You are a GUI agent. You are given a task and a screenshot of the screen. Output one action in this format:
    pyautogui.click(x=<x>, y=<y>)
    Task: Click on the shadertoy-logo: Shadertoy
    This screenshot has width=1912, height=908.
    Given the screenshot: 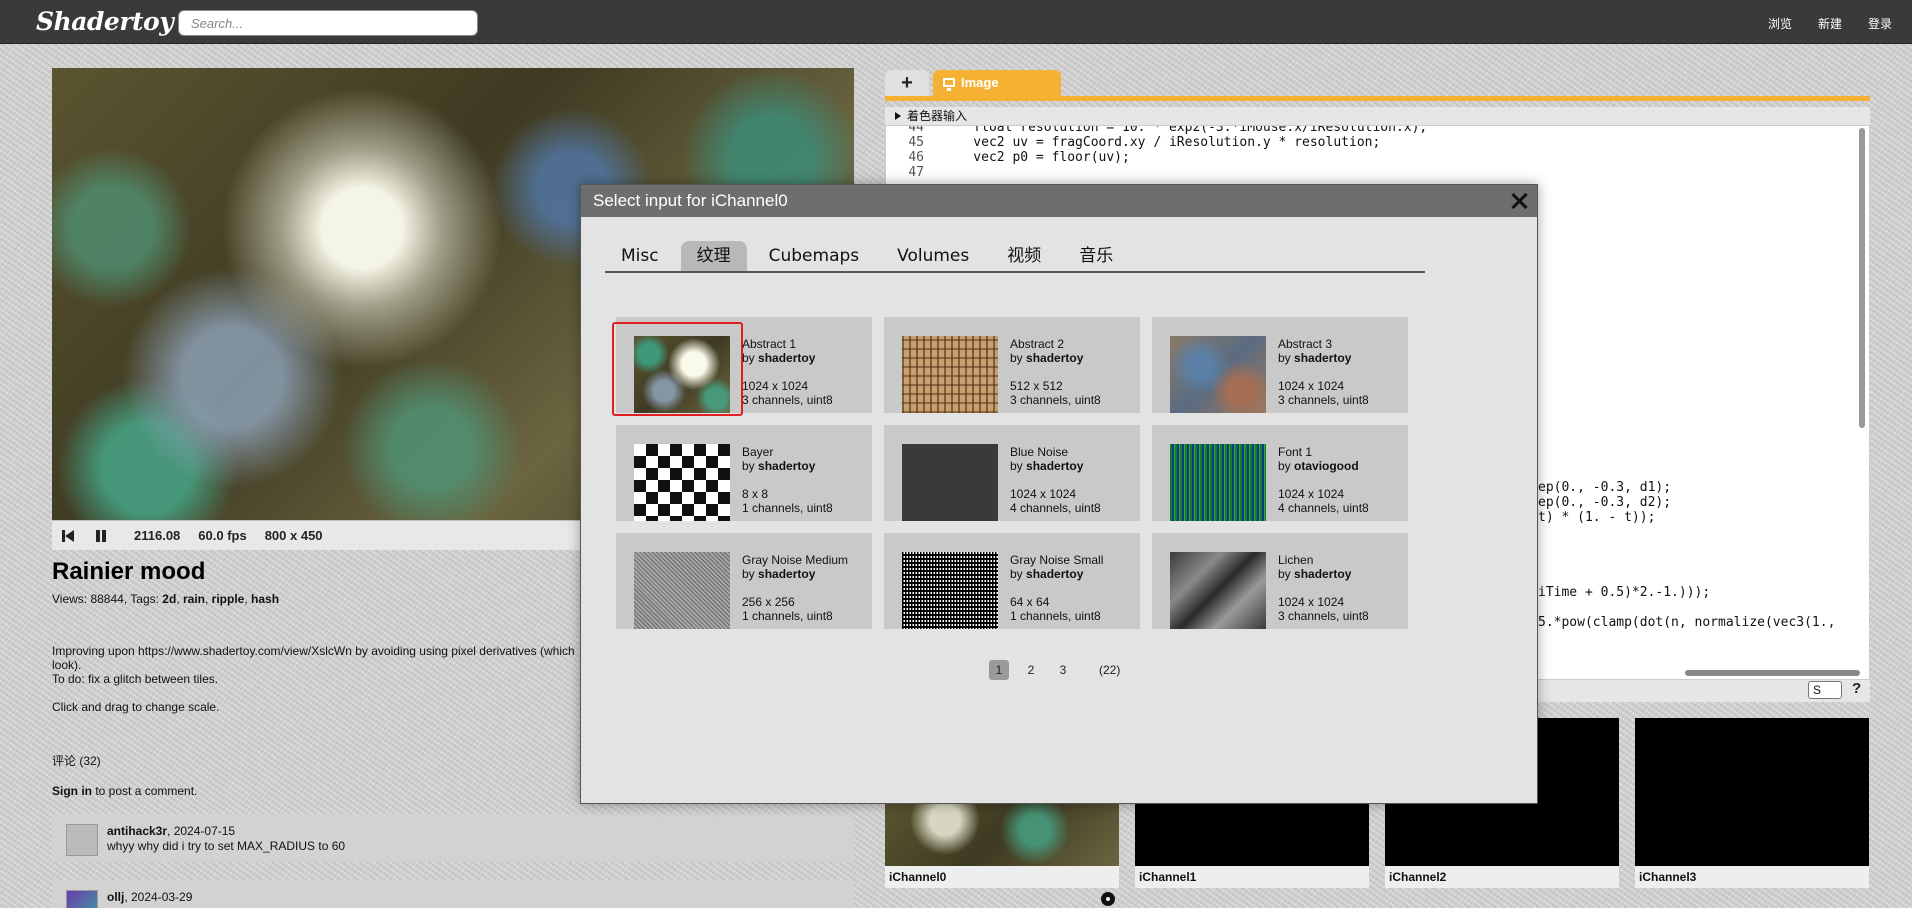 What is the action you would take?
    pyautogui.click(x=105, y=21)
    